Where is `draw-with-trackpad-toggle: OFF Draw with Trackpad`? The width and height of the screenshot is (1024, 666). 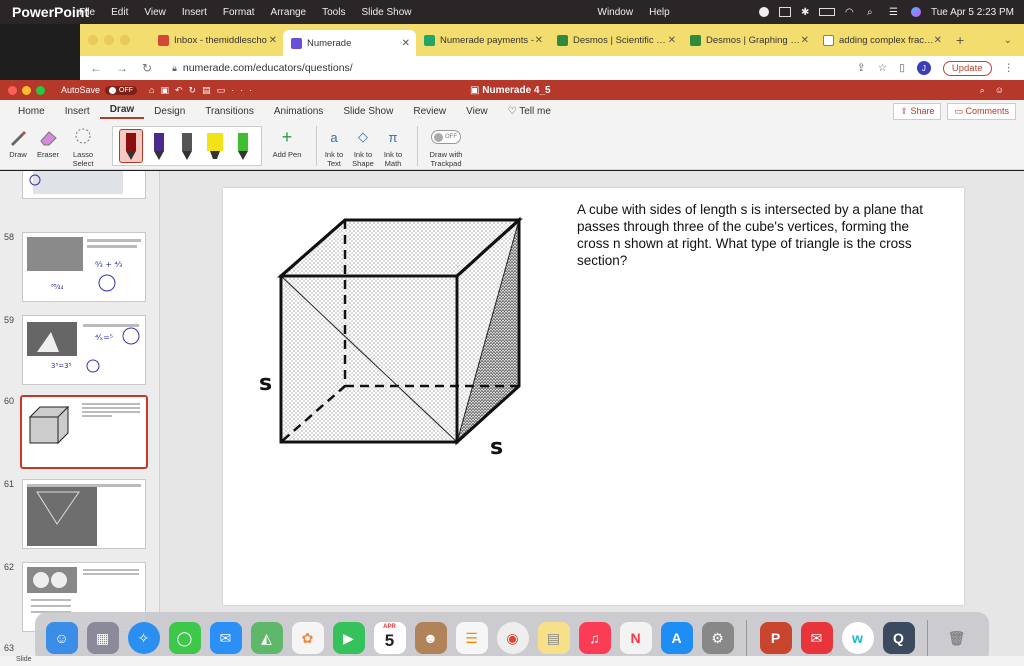 draw-with-trackpad-toggle: OFF Draw with Trackpad is located at coordinates (446, 147).